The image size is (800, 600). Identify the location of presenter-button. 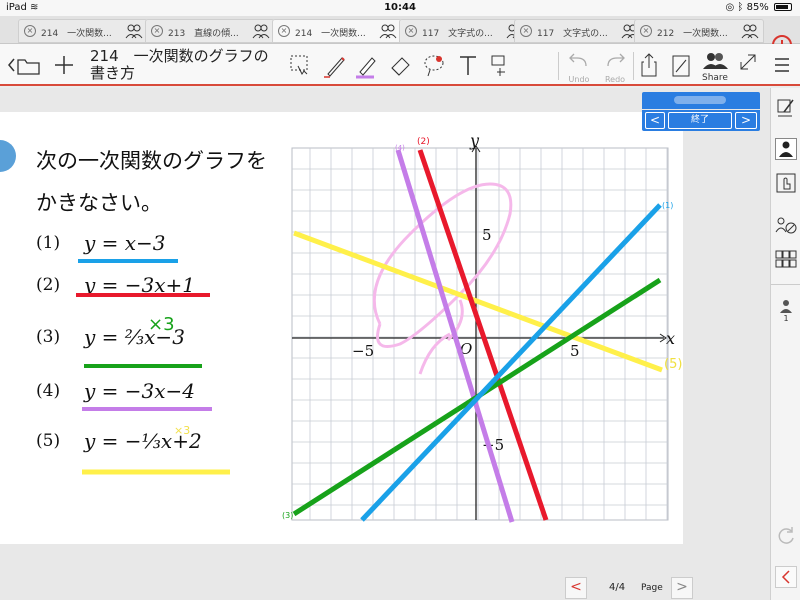
(786, 149).